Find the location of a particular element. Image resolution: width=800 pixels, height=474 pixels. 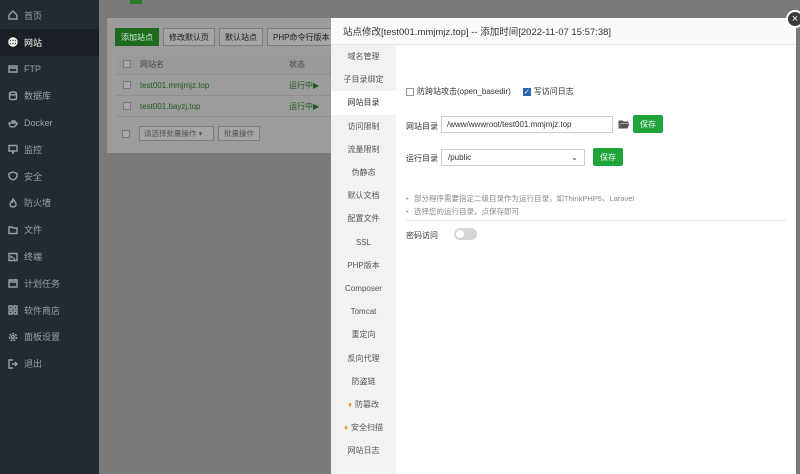

modal-tab: 防盗链 is located at coordinates (363, 381).